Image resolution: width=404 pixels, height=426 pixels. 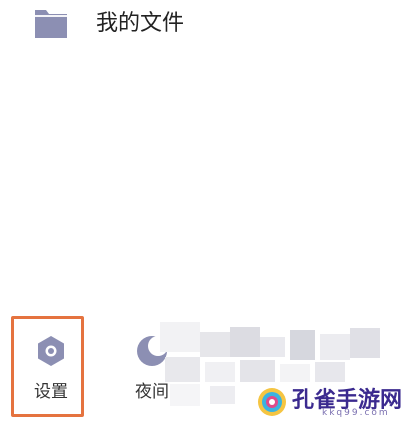 What do you see at coordinates (356, 413) in the screenshot?
I see `watermark-subtext: kkq99.com` at bounding box center [356, 413].